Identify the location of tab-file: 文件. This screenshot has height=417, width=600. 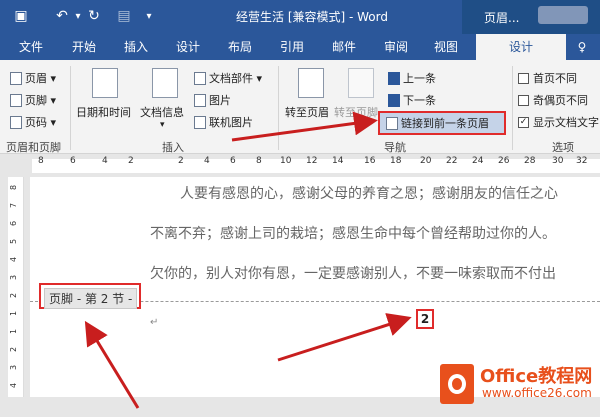
(31, 47).